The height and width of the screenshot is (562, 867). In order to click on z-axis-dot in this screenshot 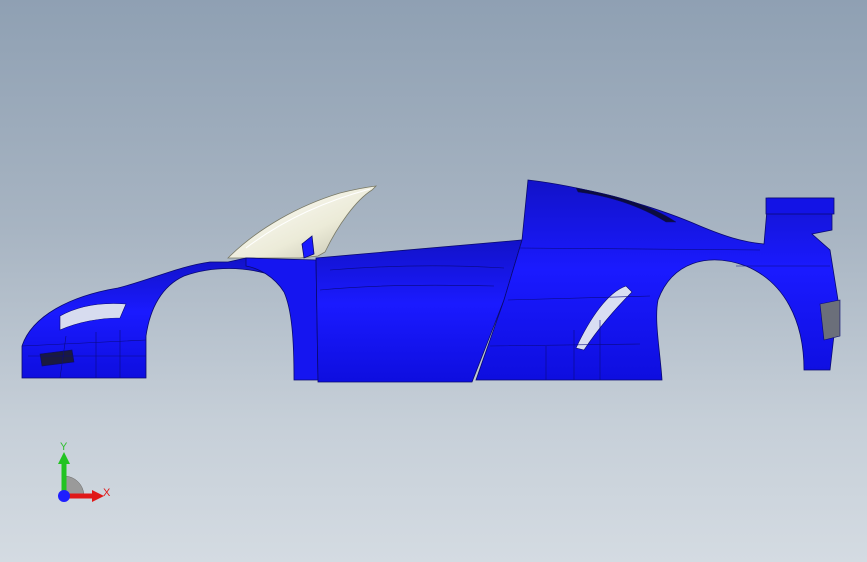, I will do `click(64, 496)`.